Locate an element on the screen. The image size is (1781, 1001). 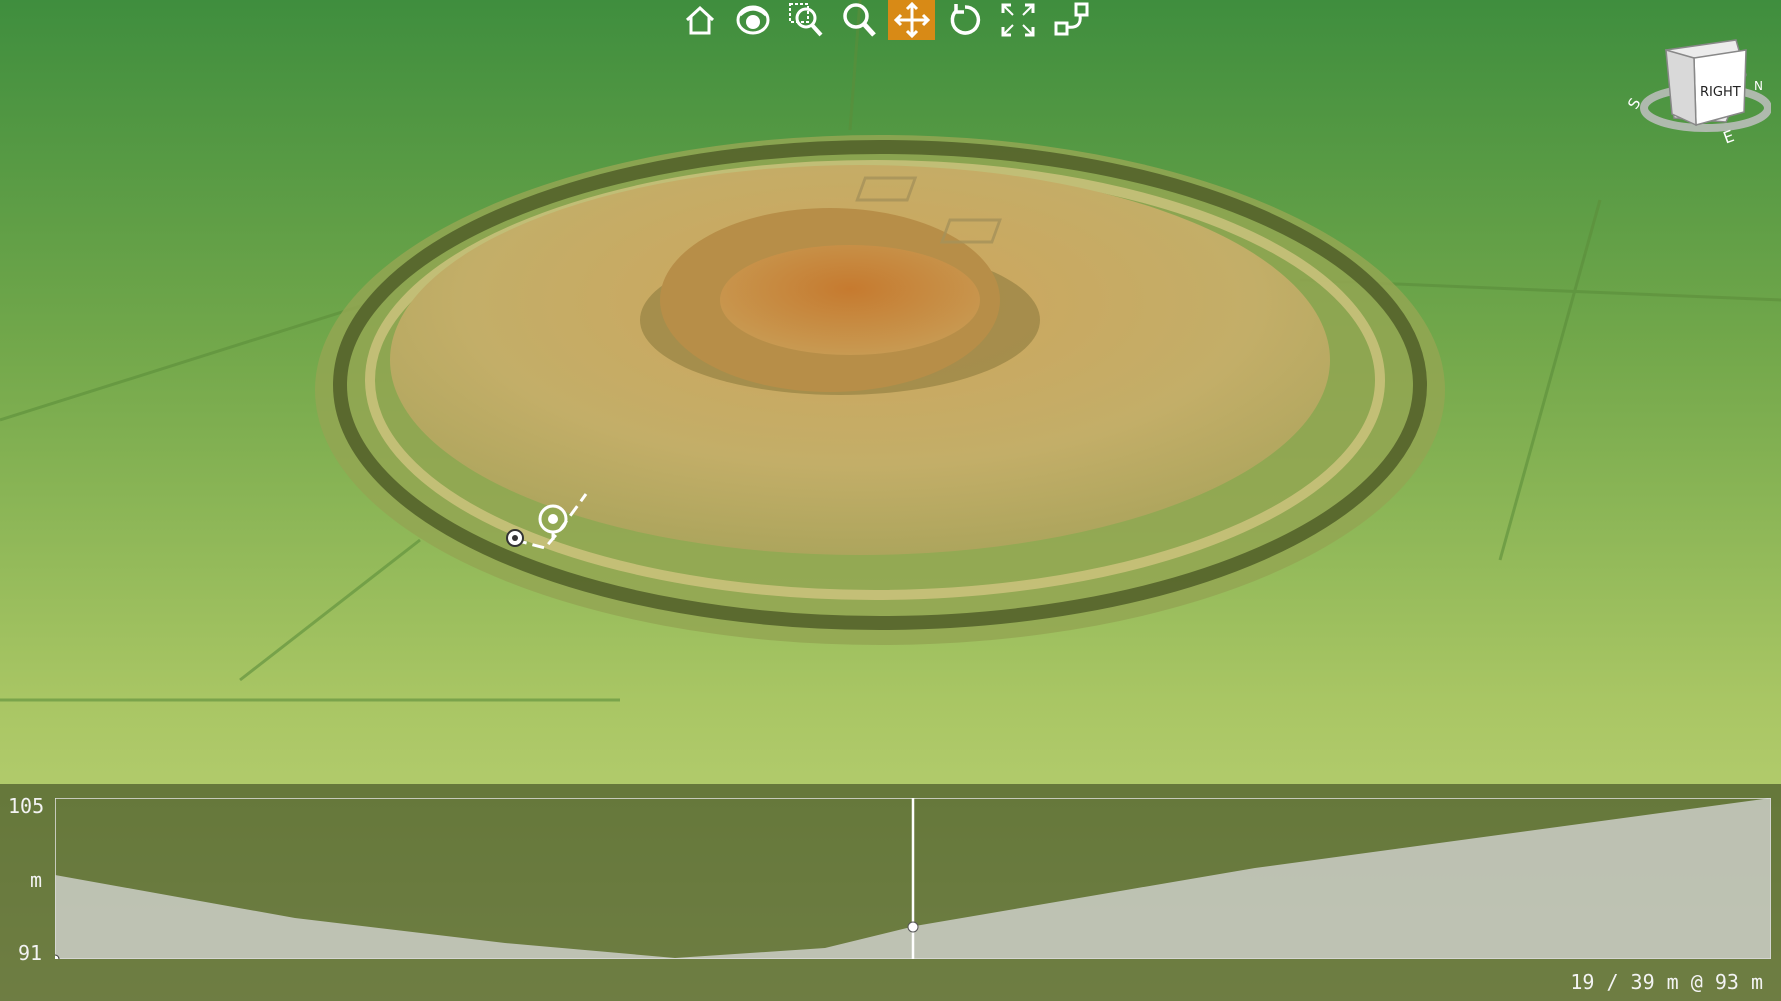
cube-icon: RIGHT is located at coordinates (1706, 83).